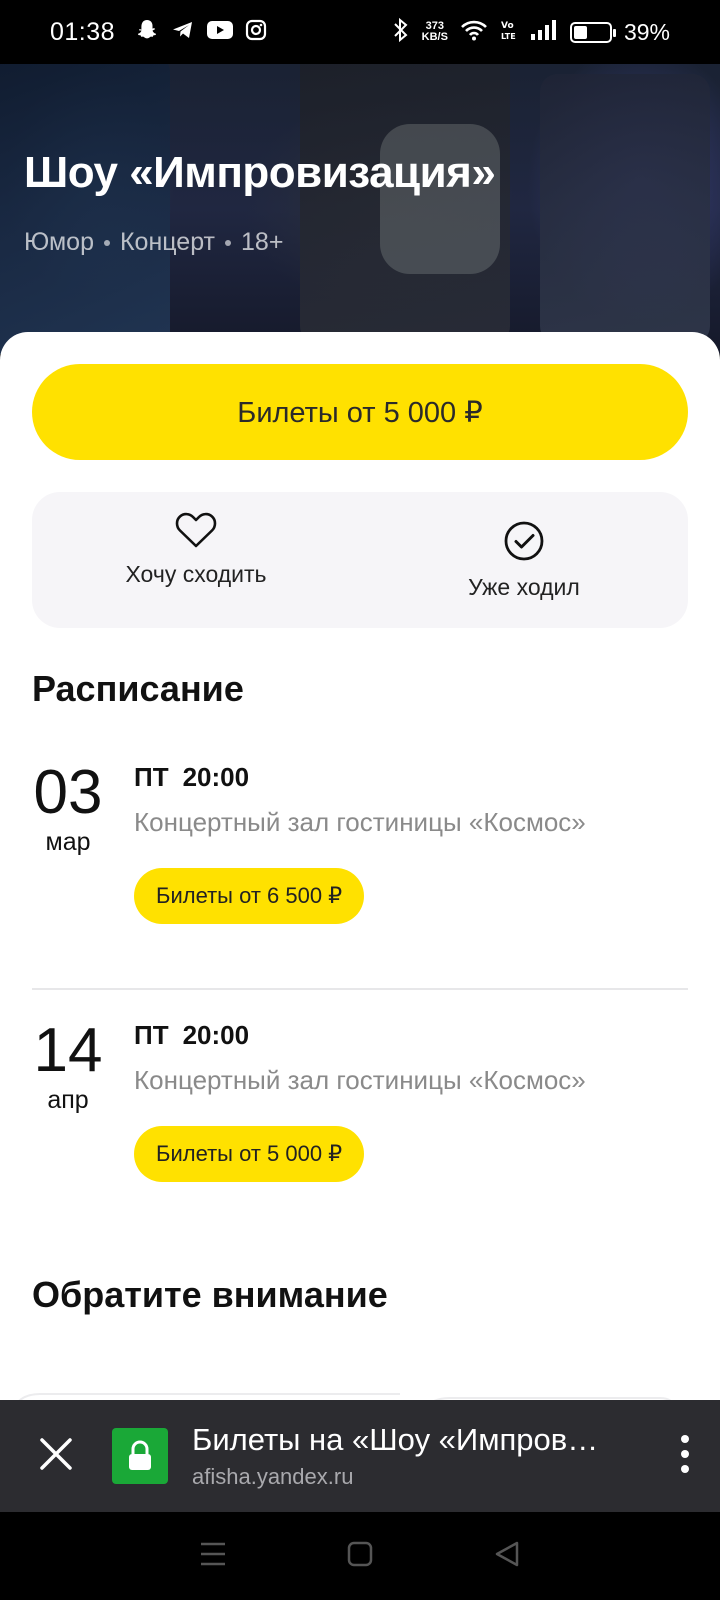 This screenshot has height=1600, width=720. What do you see at coordinates (68, 1100) in the screenshot?
I see `session-month: апр` at bounding box center [68, 1100].